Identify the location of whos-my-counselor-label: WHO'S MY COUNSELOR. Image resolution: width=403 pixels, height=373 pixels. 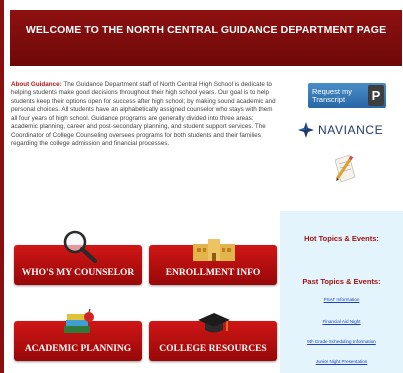
(78, 273).